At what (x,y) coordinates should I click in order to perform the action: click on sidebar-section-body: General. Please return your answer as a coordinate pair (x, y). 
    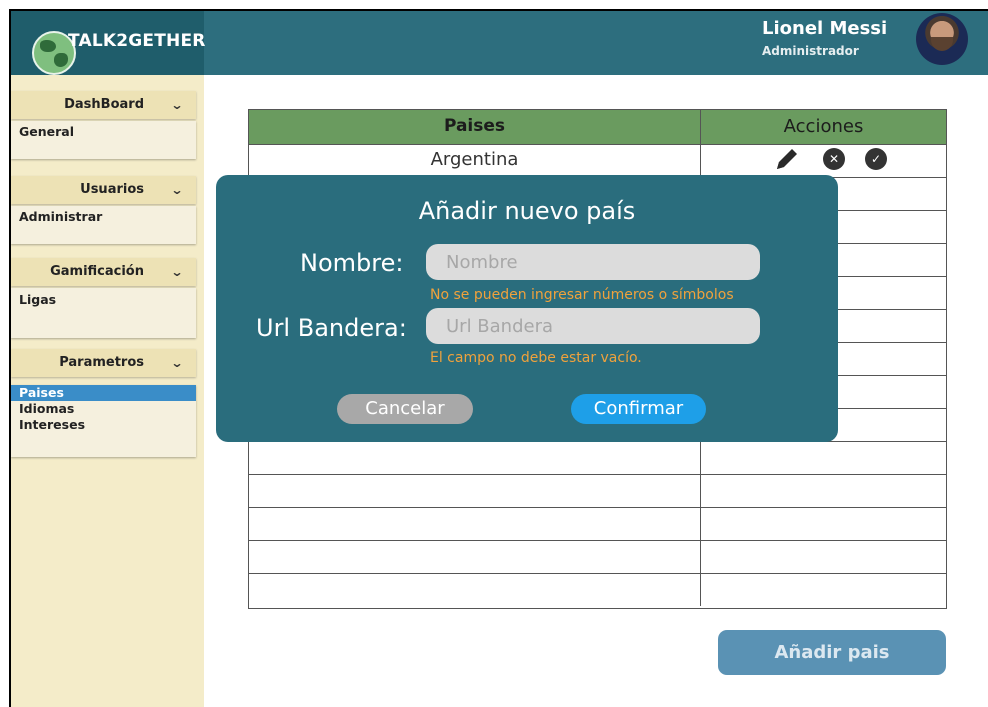
    Looking at the image, I should click on (103, 140).